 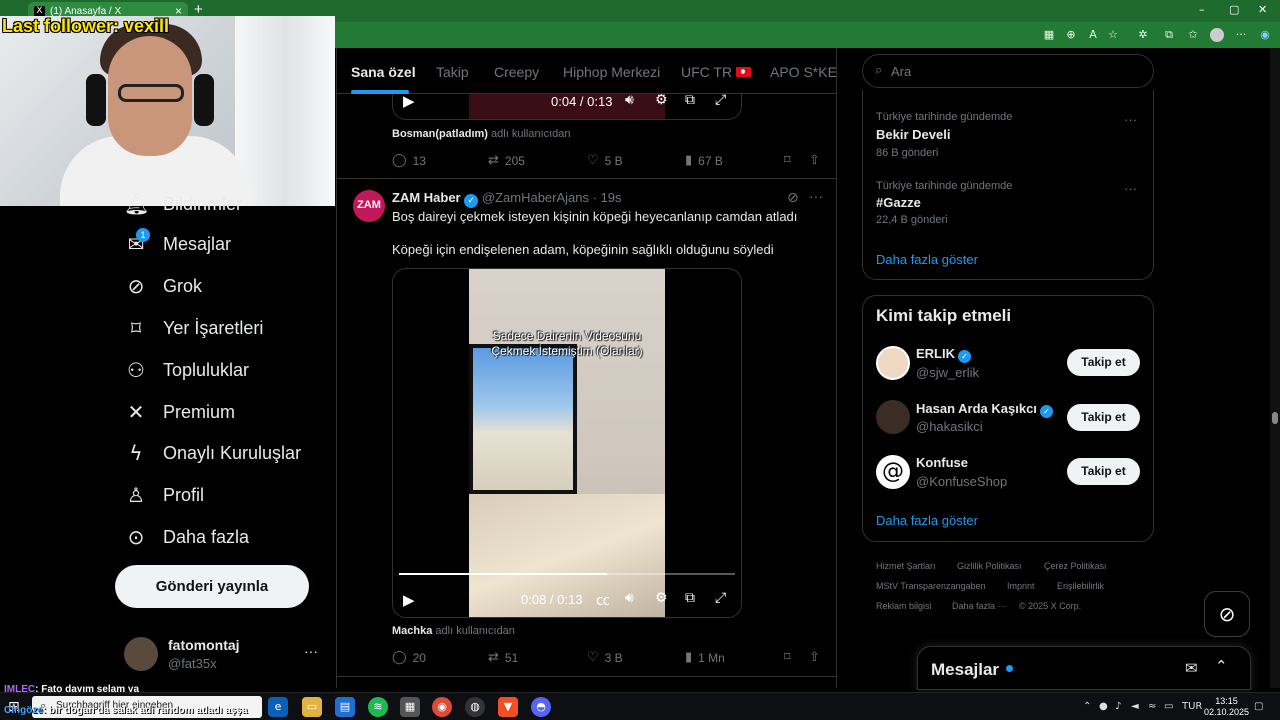 What do you see at coordinates (1169, 35) in the screenshot?
I see `split-icon: ⧉` at bounding box center [1169, 35].